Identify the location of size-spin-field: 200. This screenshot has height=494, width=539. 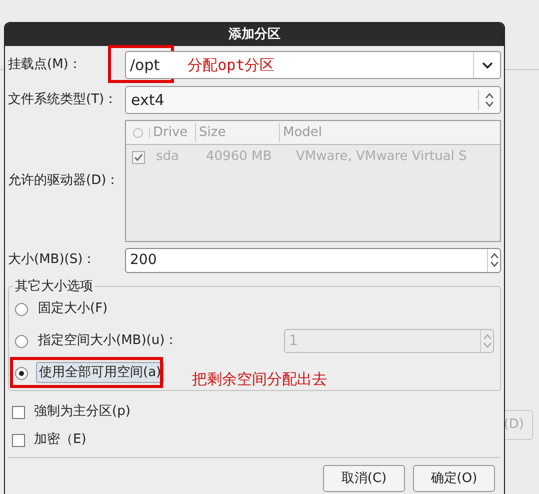
(313, 260).